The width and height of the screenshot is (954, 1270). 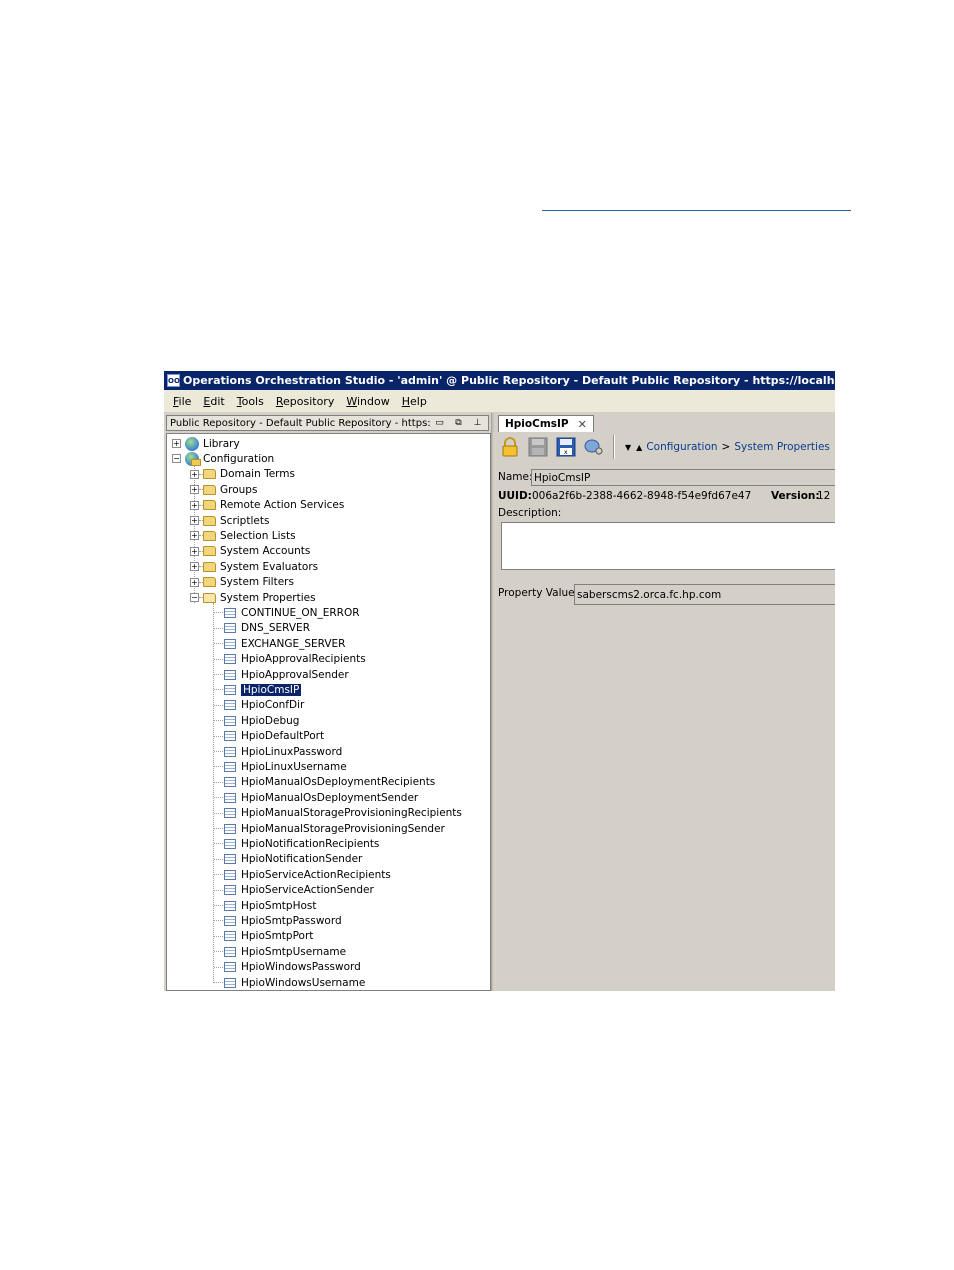 I want to click on tree-item-property: HpioManualStorageProvisioningSender, so click(x=334, y=828).